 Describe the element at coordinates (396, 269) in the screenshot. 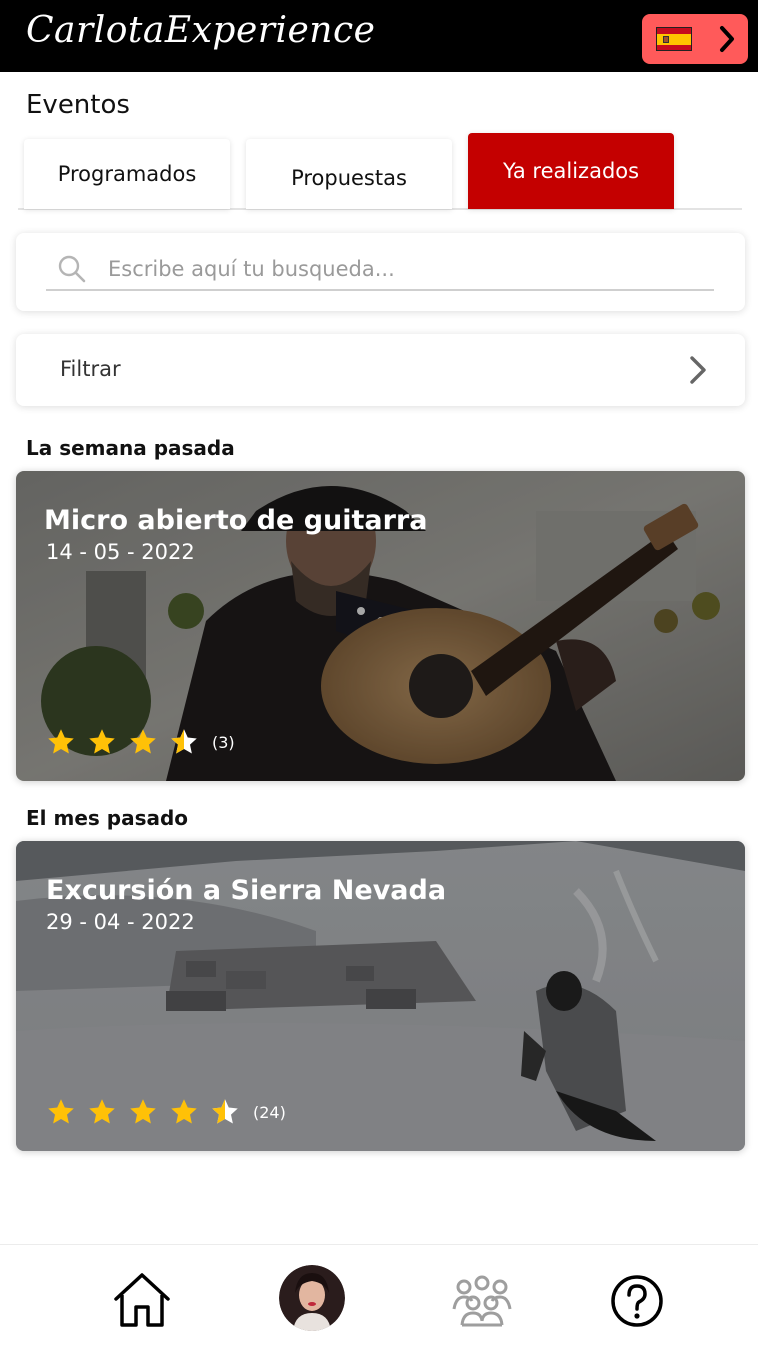

I see `search-input` at that location.